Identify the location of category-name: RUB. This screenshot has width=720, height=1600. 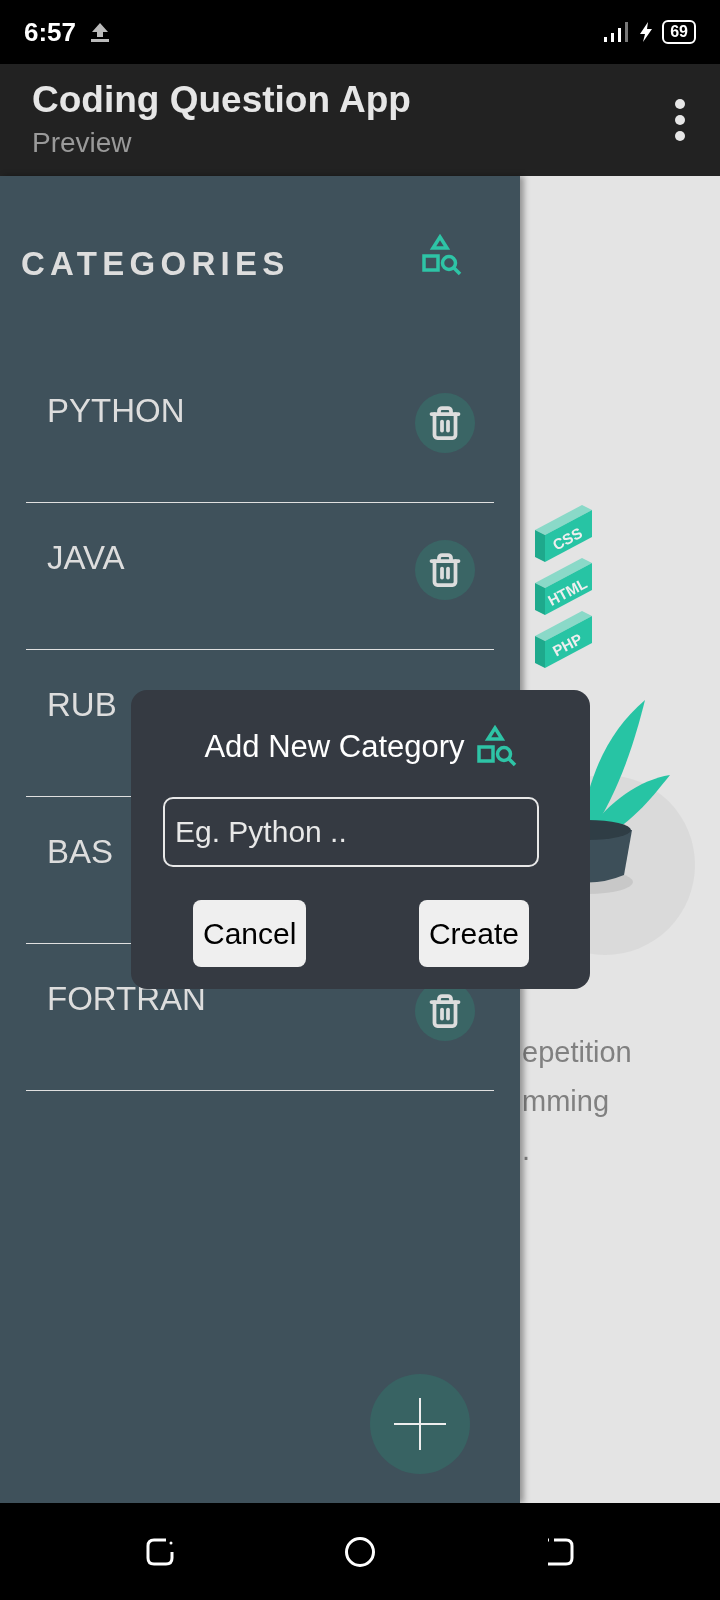
(82, 705).